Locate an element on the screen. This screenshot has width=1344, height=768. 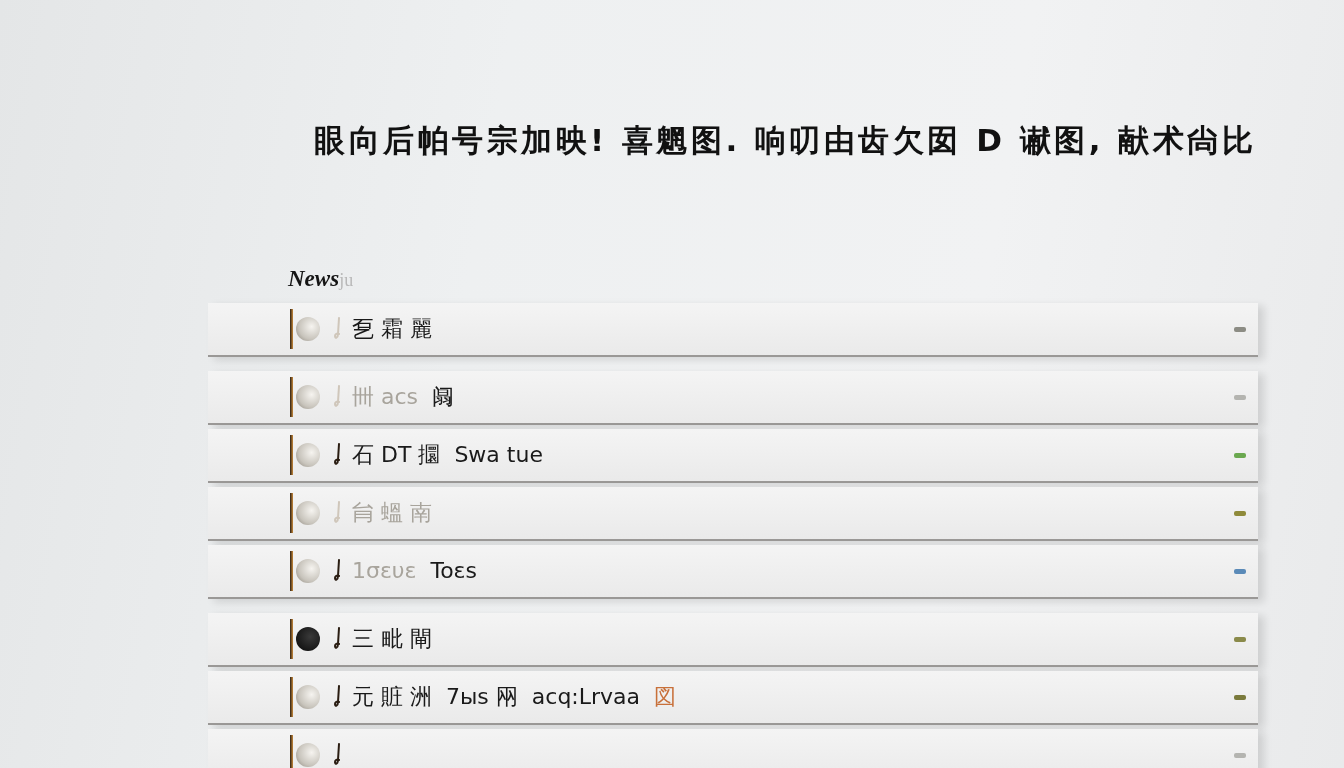
row-text: 図 is located at coordinates (665, 697).